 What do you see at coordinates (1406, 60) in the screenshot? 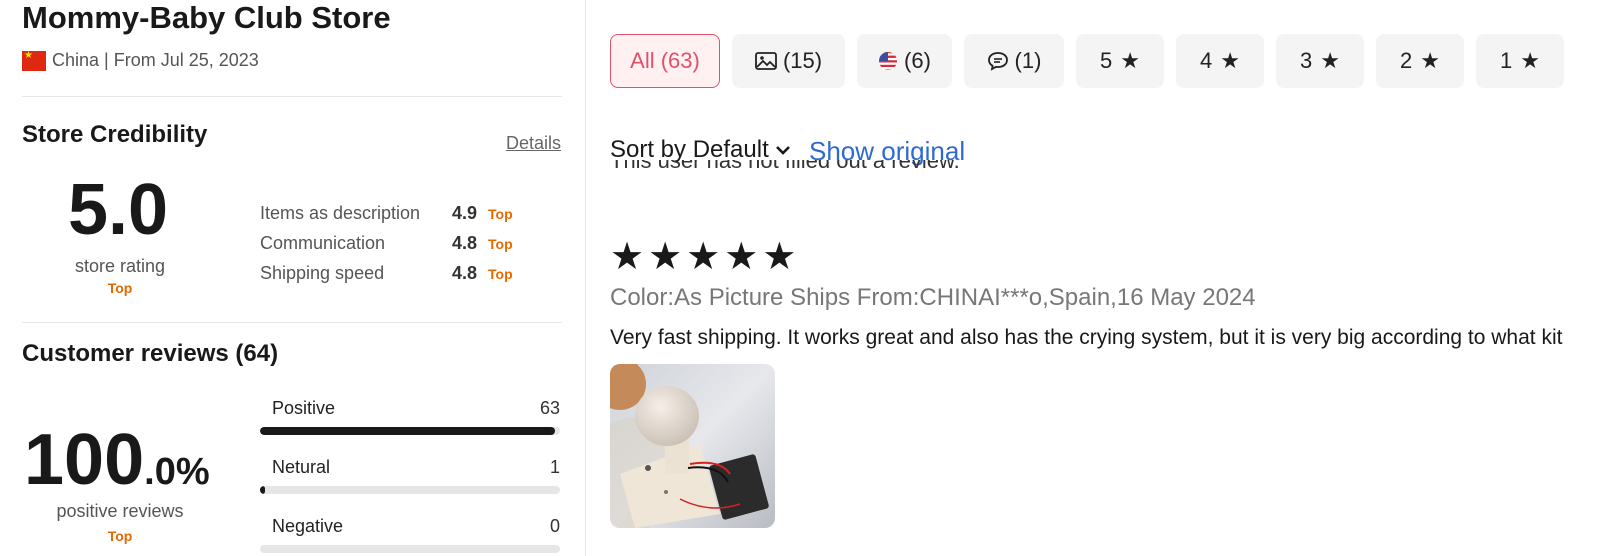
I see `filter-label: 2` at bounding box center [1406, 60].